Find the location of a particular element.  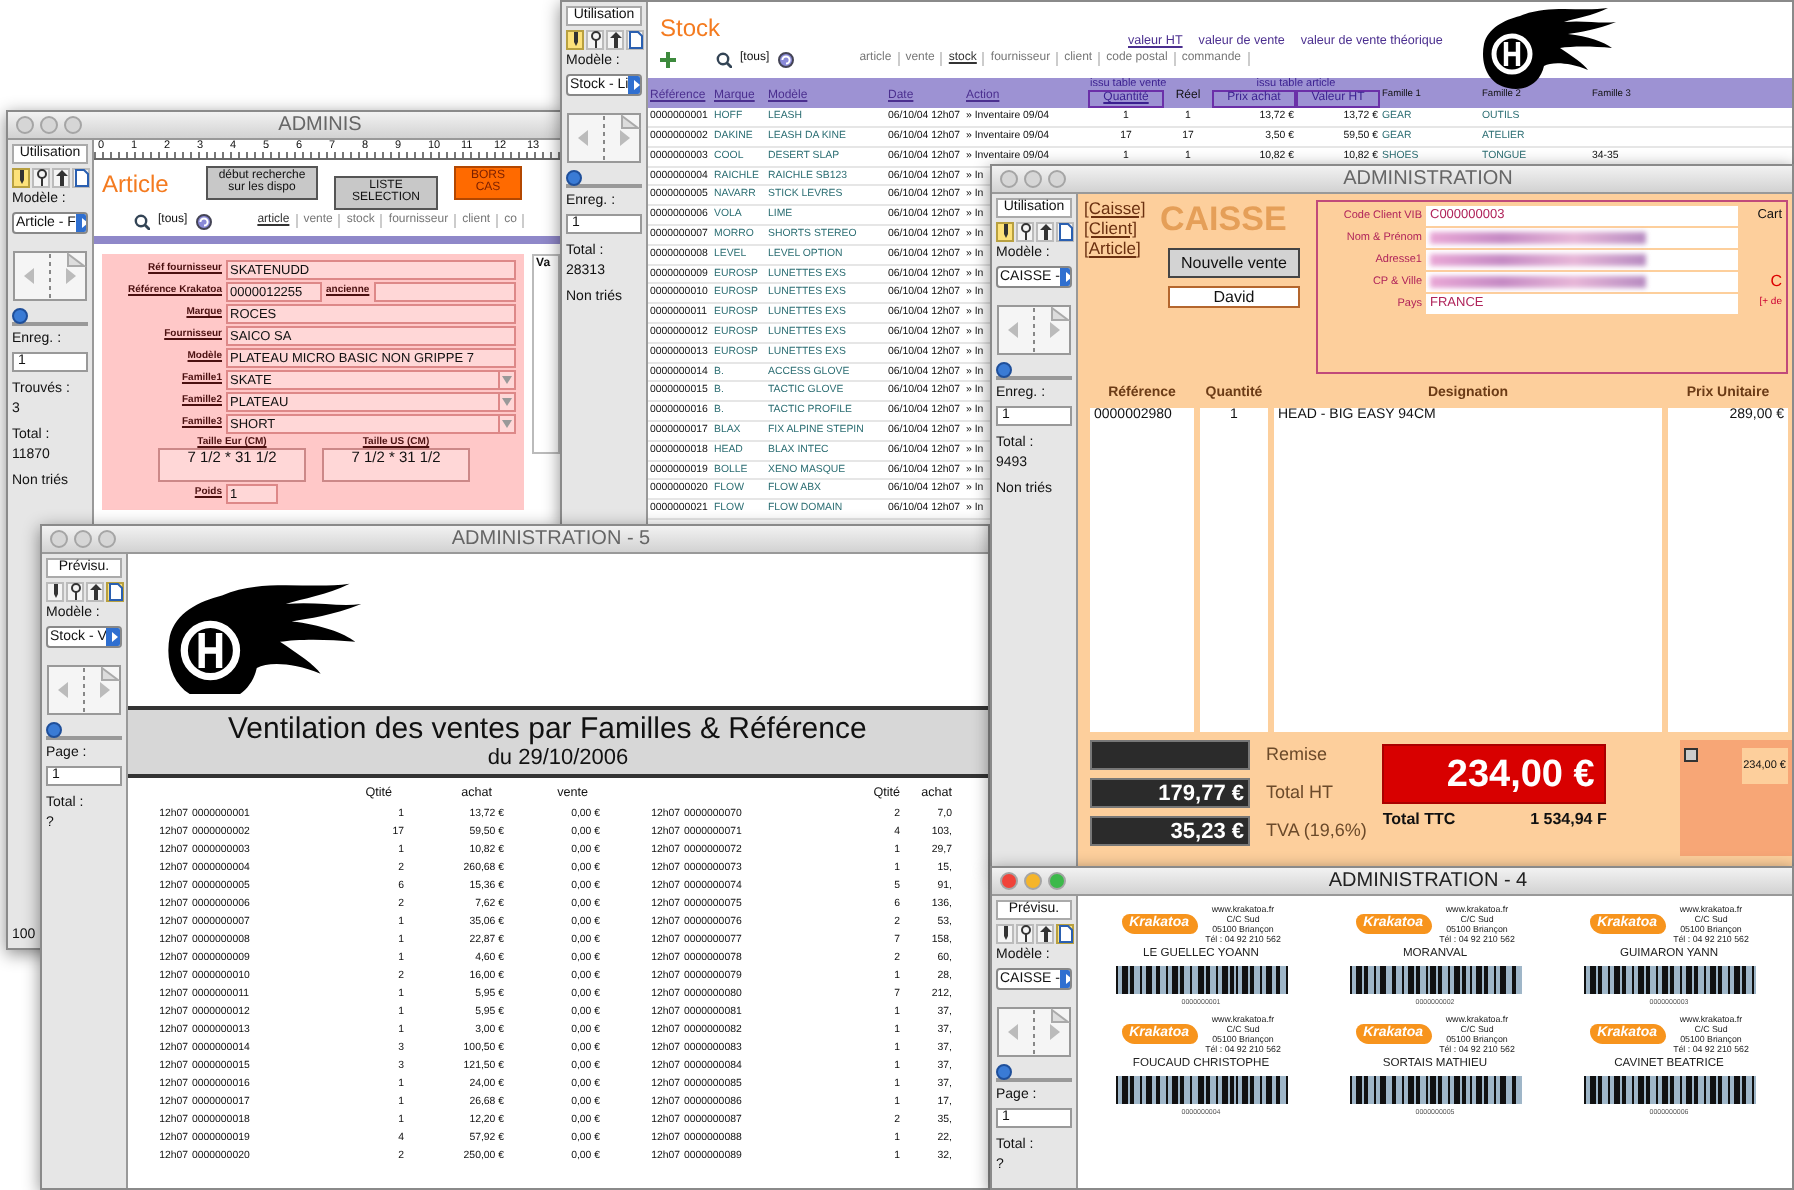

total-label: Total TTC is located at coordinates (1419, 819).